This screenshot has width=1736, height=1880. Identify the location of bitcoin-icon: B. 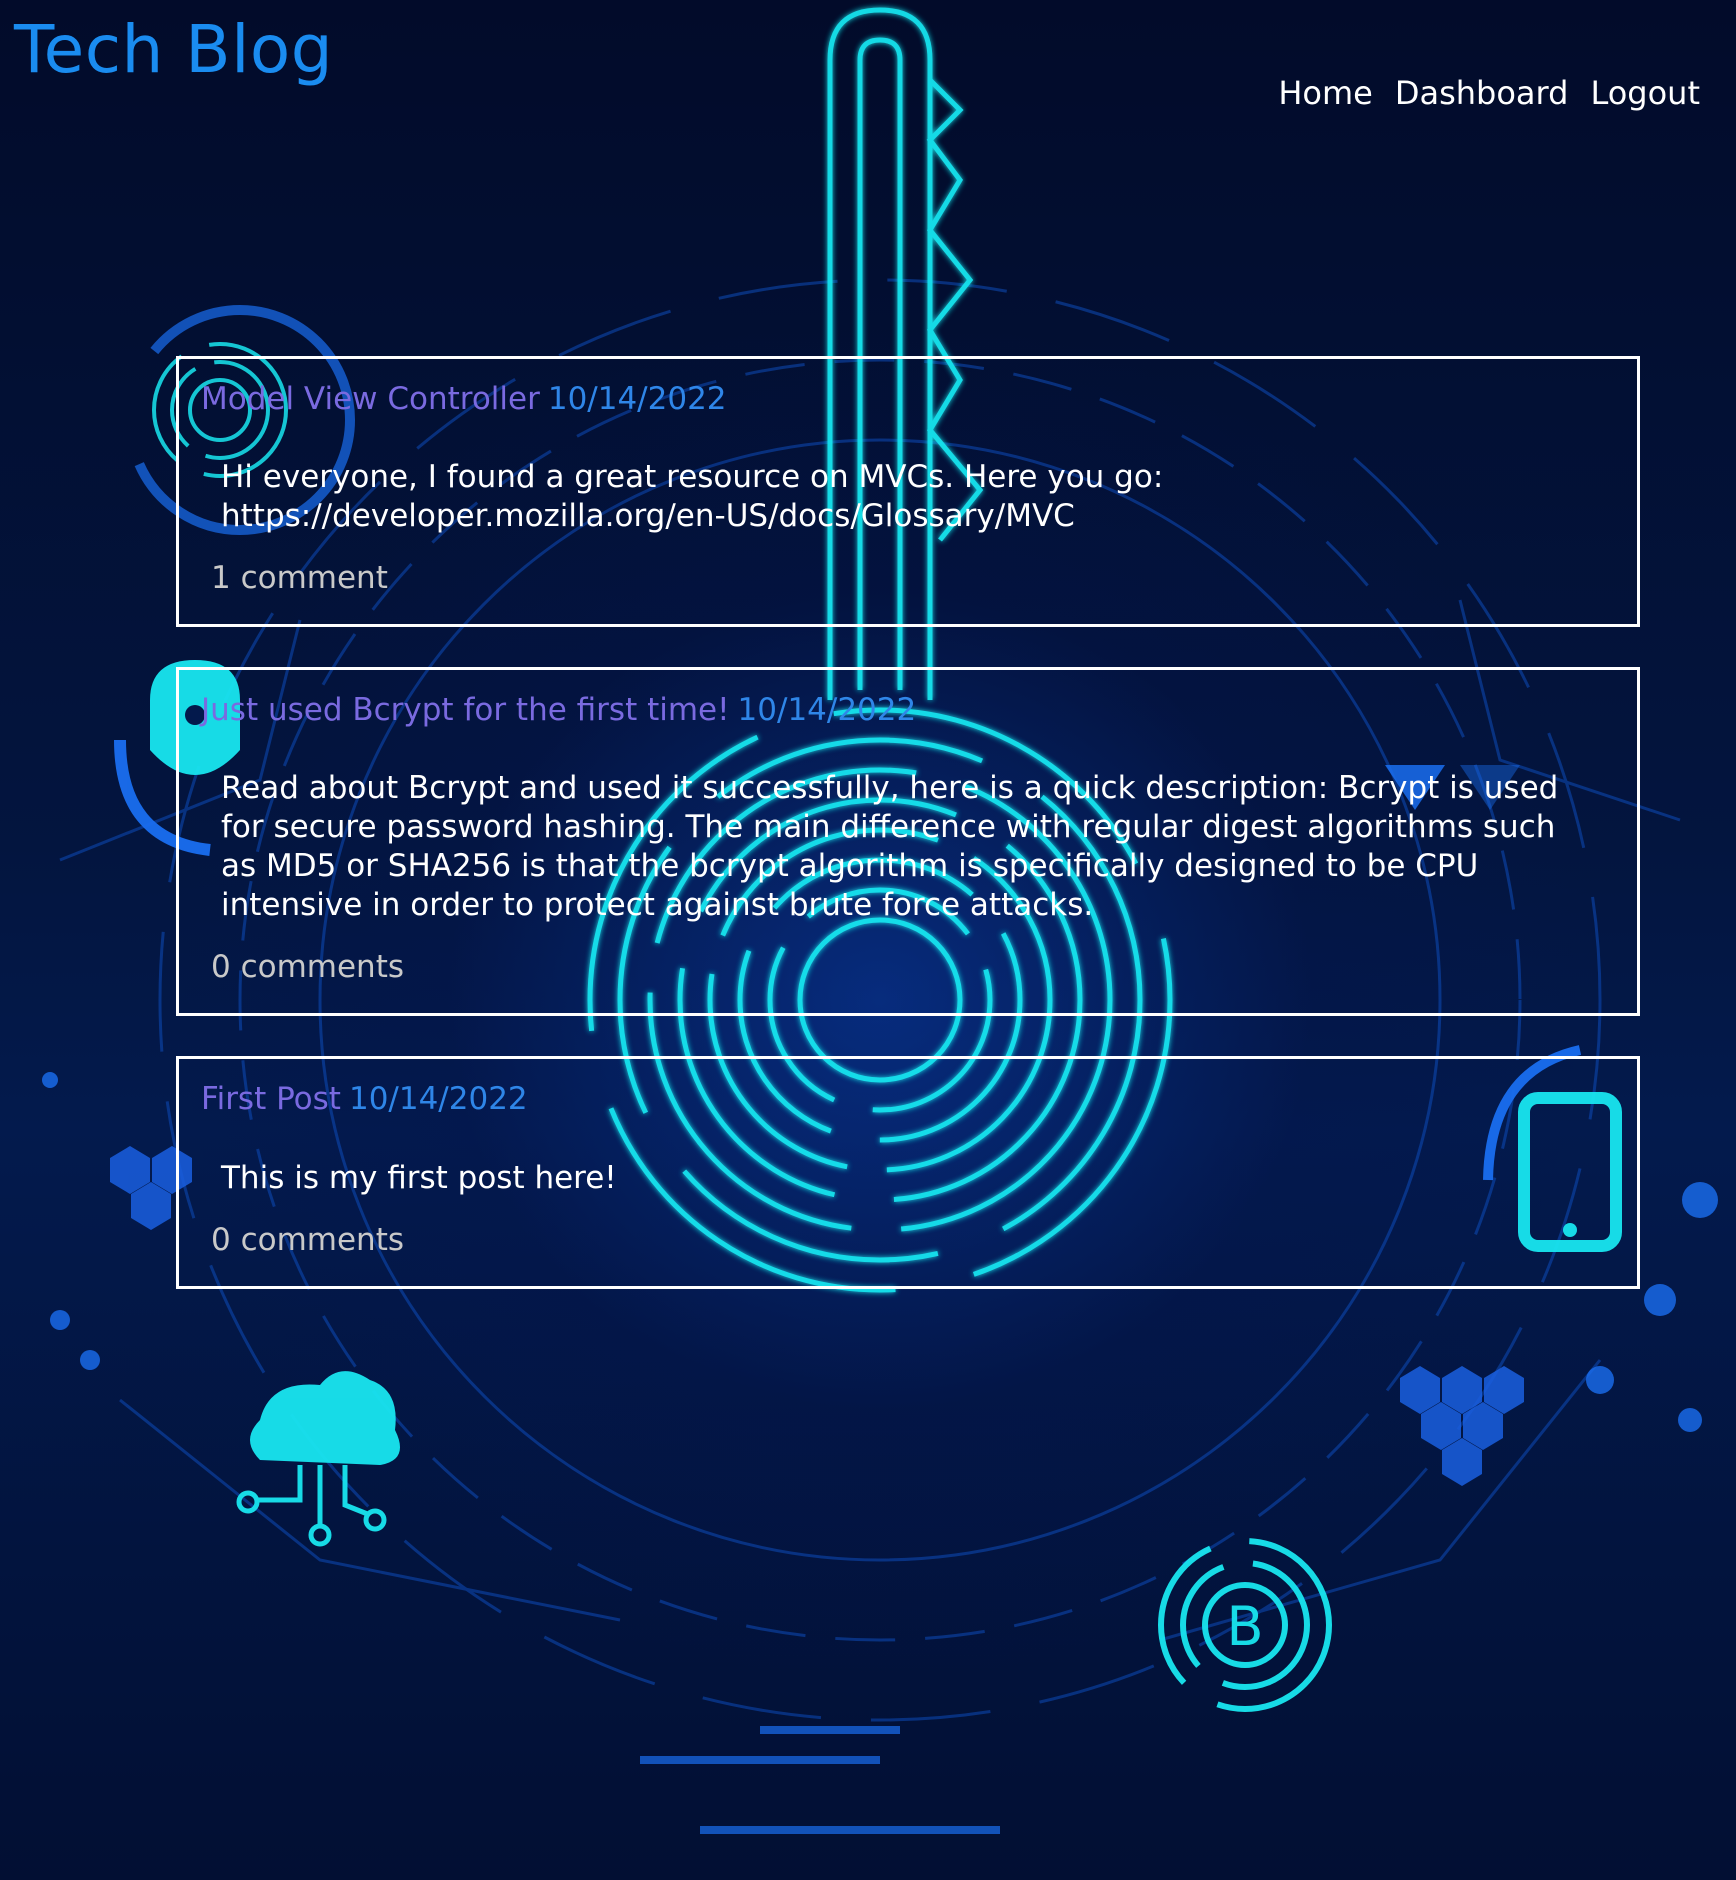
(1245, 1625).